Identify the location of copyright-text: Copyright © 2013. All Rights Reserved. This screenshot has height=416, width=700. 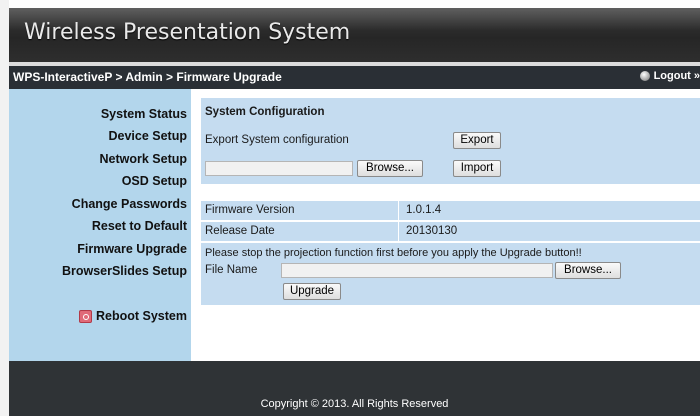
(354, 404).